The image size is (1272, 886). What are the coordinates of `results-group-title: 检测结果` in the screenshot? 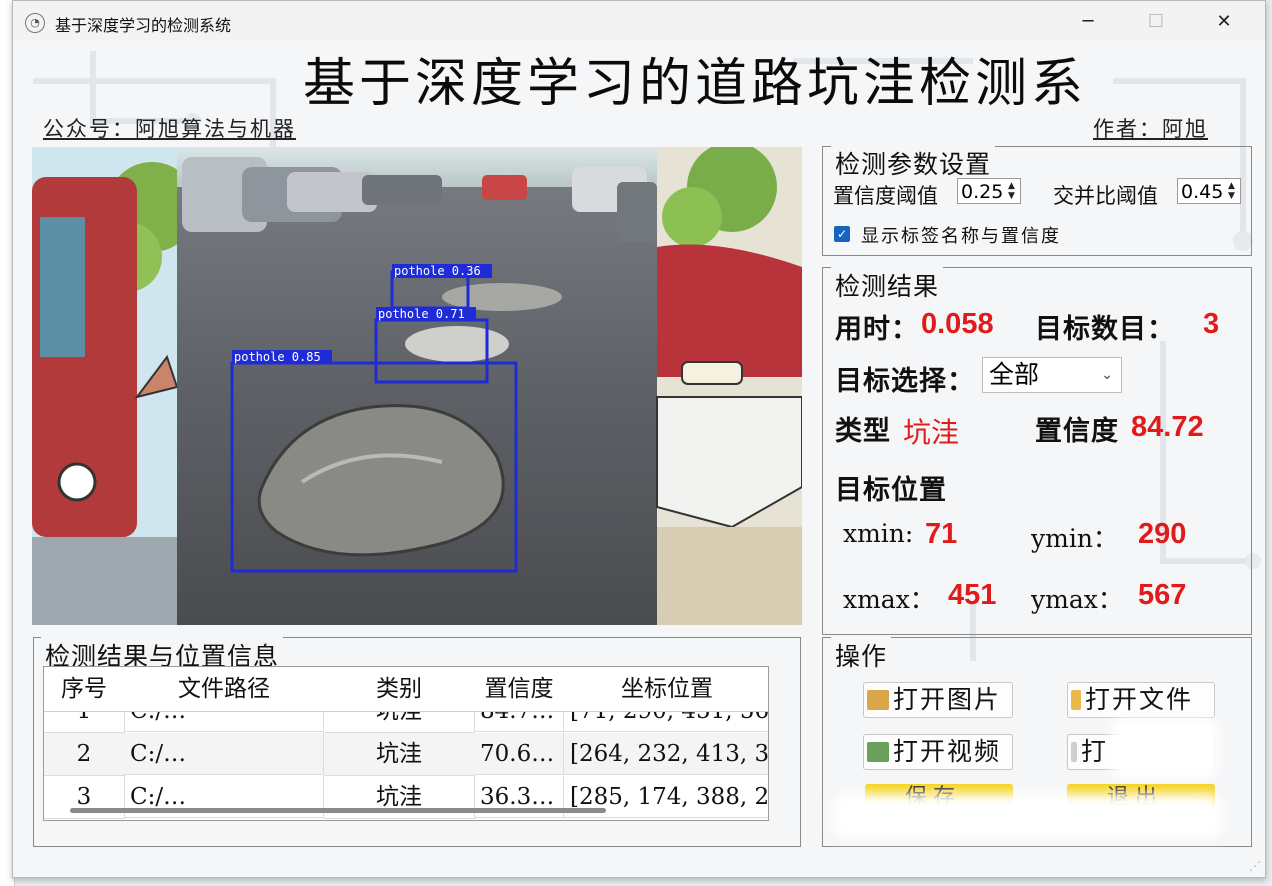 It's located at (887, 285).